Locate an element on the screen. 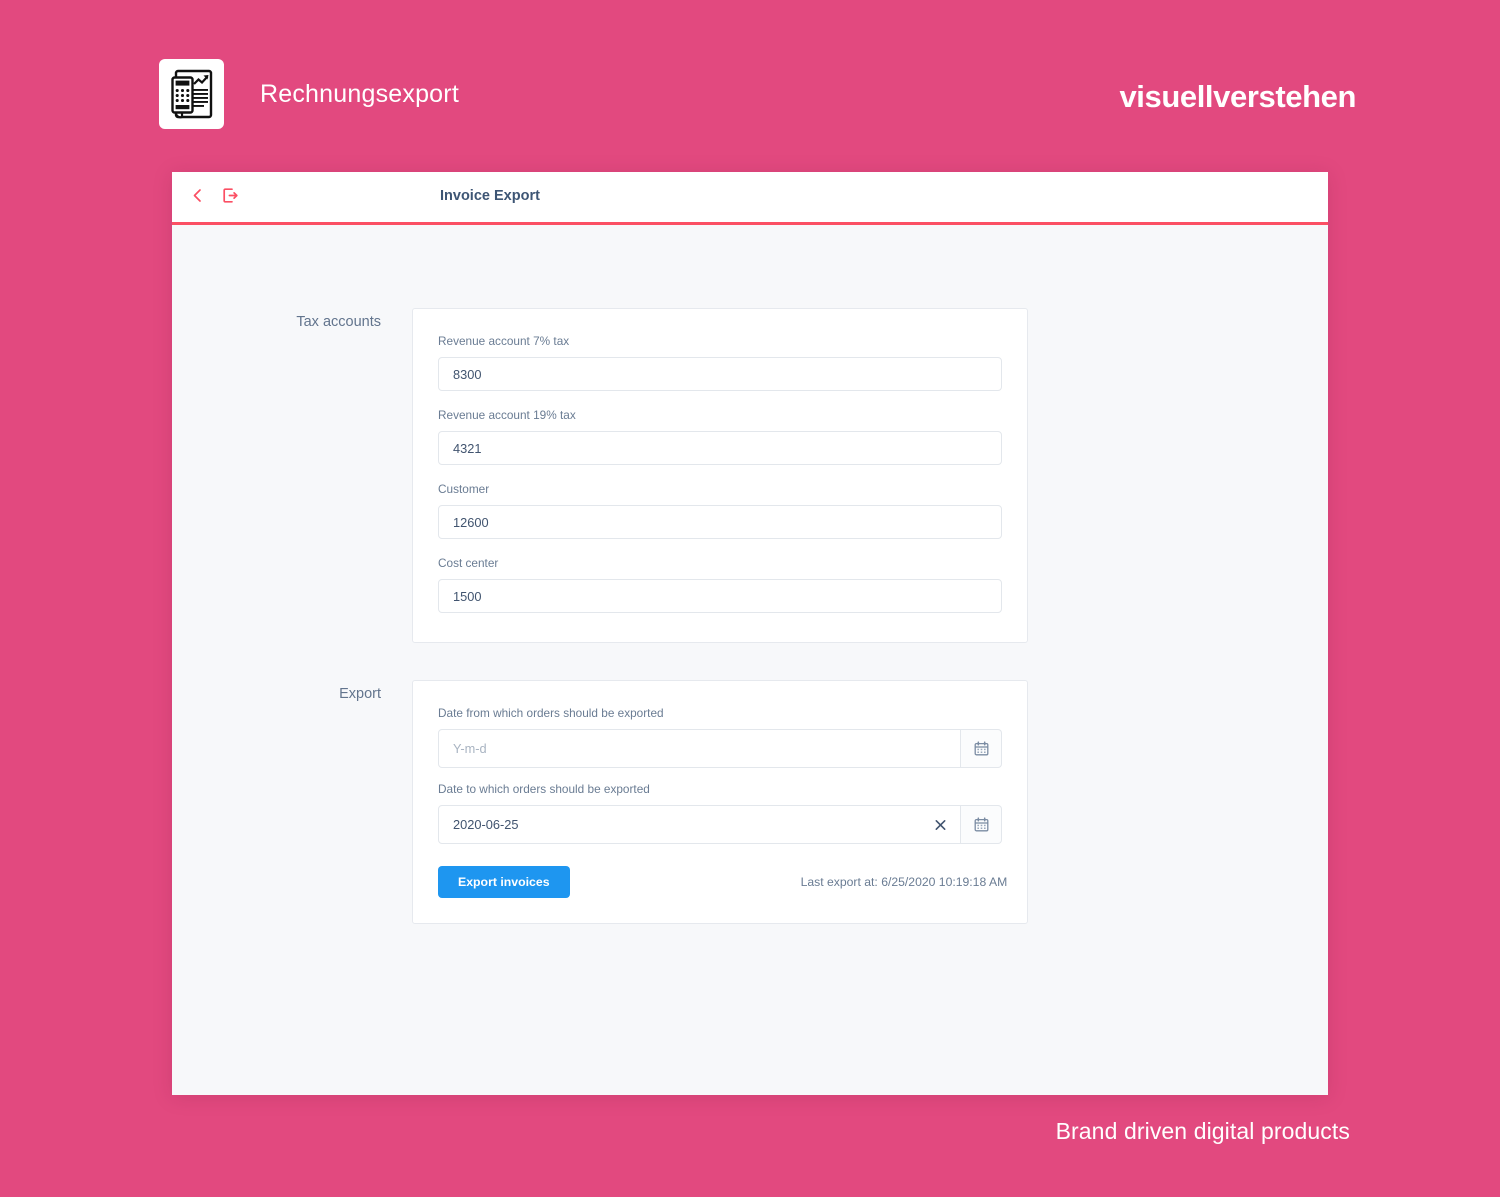  field-customer: Customer is located at coordinates (720, 510).